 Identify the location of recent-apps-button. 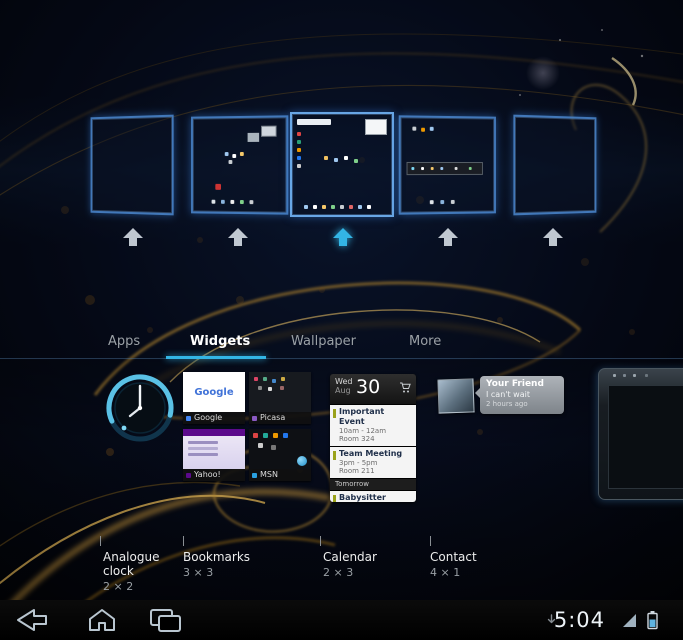
(167, 620).